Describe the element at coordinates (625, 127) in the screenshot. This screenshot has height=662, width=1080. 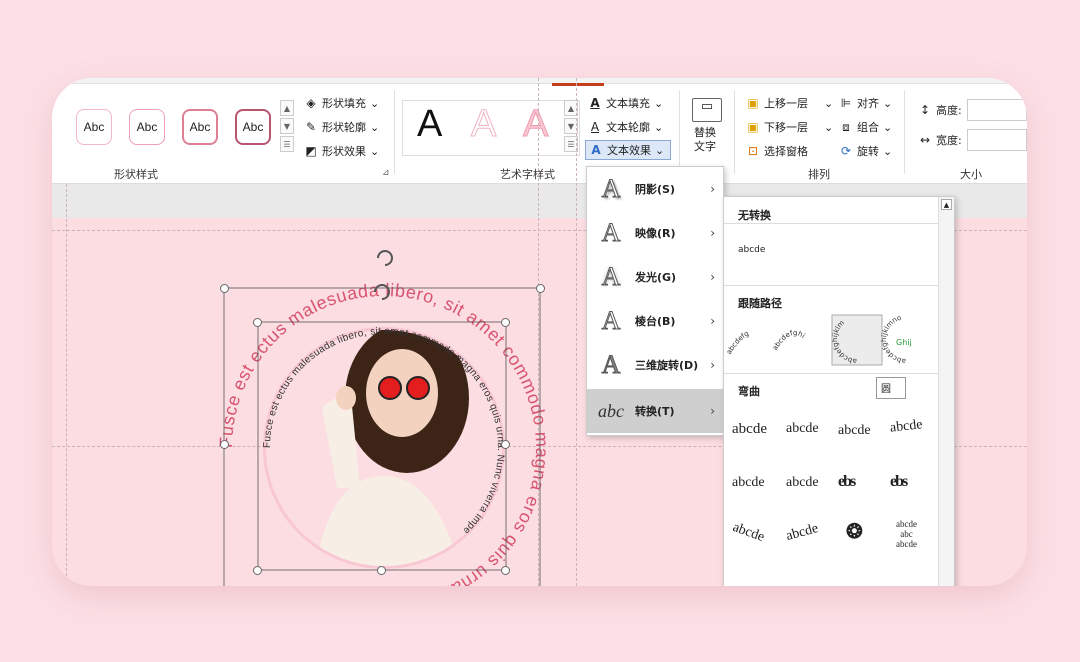
I see `text-outline-button: A 文本轮廓 ⌄` at that location.